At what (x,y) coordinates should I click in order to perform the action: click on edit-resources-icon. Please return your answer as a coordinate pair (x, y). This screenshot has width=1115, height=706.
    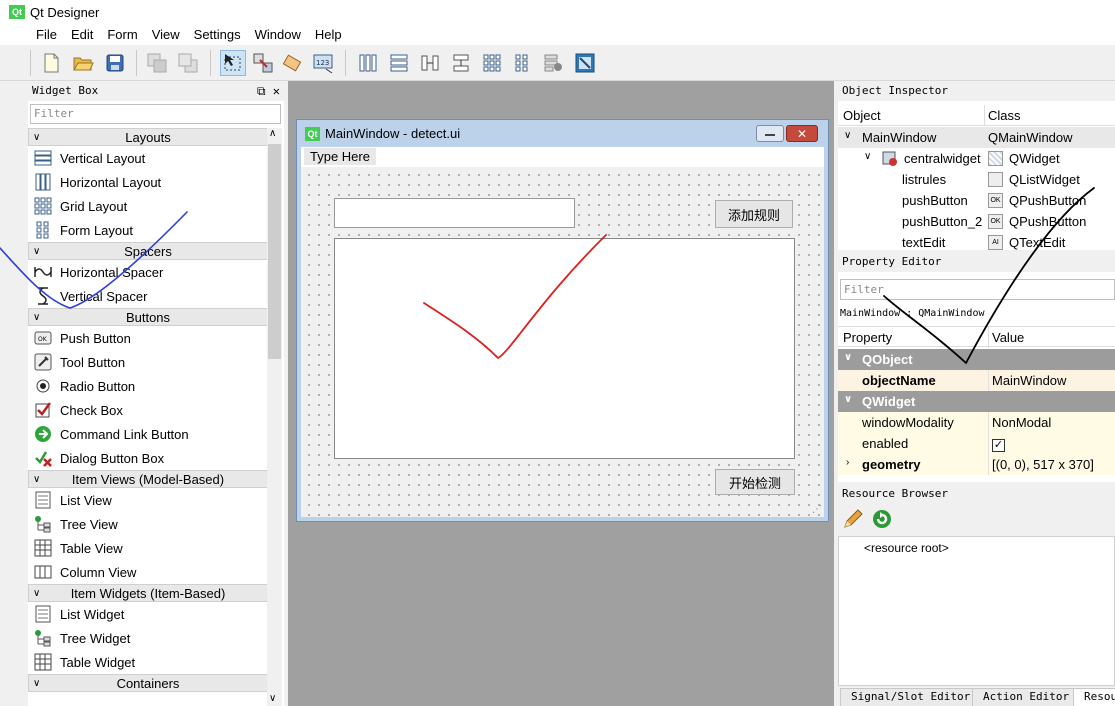
    Looking at the image, I should click on (853, 520).